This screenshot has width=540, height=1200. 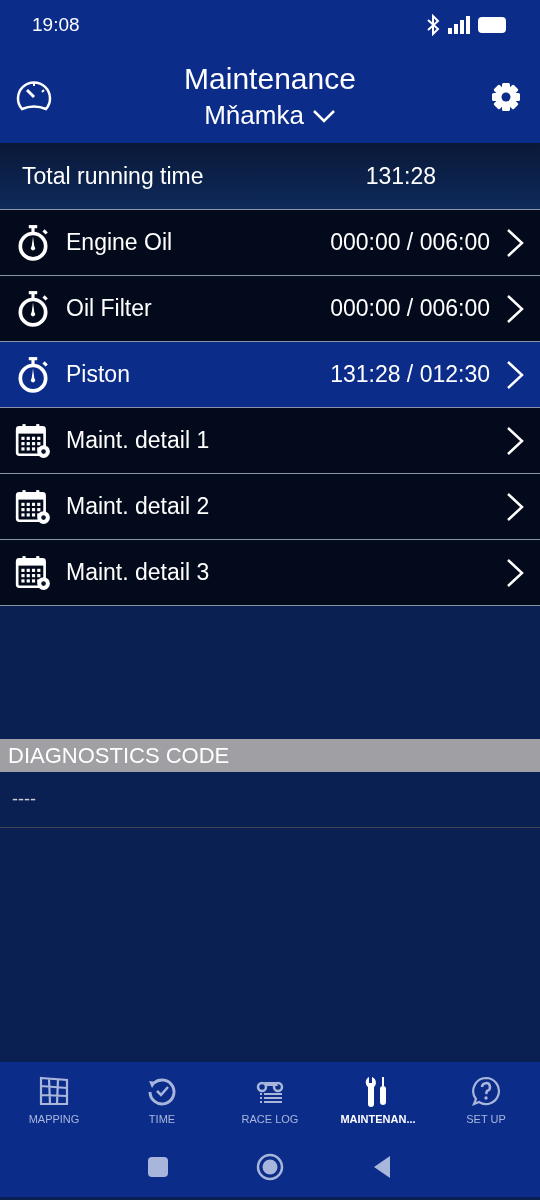 What do you see at coordinates (109, 308) in the screenshot?
I see `item-label: Oil Filter` at bounding box center [109, 308].